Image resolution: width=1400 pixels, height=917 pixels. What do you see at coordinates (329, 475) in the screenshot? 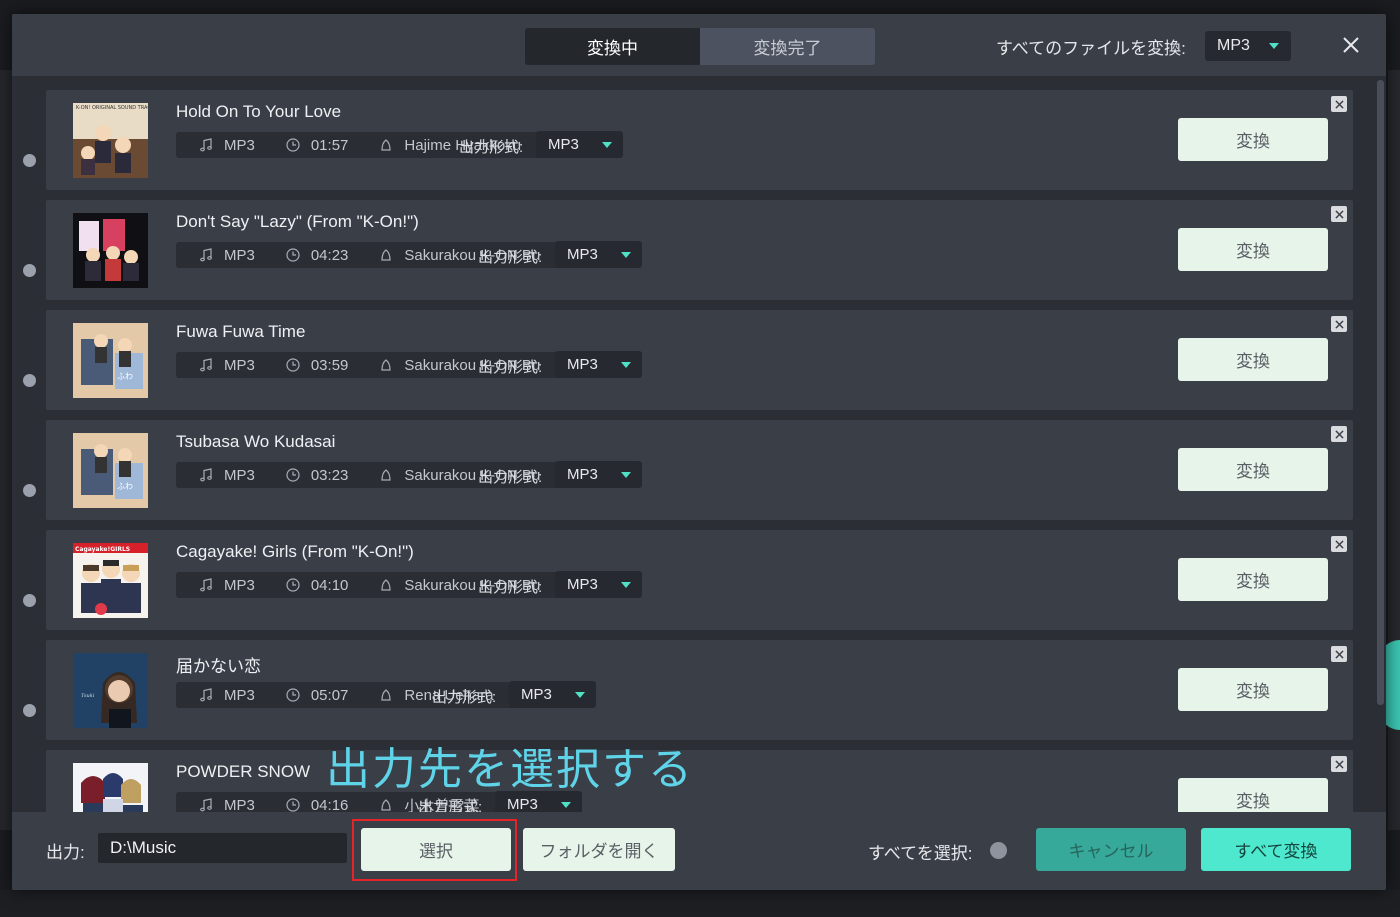
I see `track-duration: 03:23` at bounding box center [329, 475].